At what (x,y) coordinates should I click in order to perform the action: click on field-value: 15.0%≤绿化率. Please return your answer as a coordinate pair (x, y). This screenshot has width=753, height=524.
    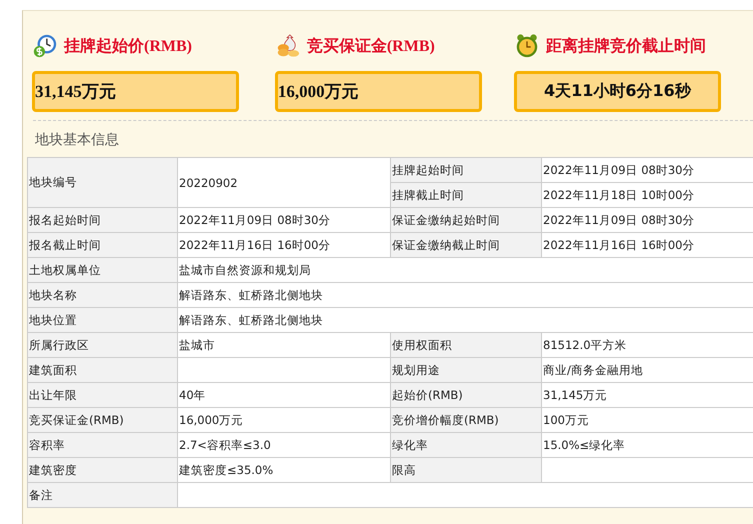
    Looking at the image, I should click on (647, 445).